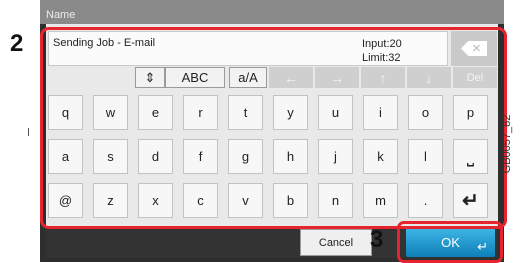 The image size is (525, 263). Describe the element at coordinates (61, 15) in the screenshot. I see `name-label: Name` at that location.